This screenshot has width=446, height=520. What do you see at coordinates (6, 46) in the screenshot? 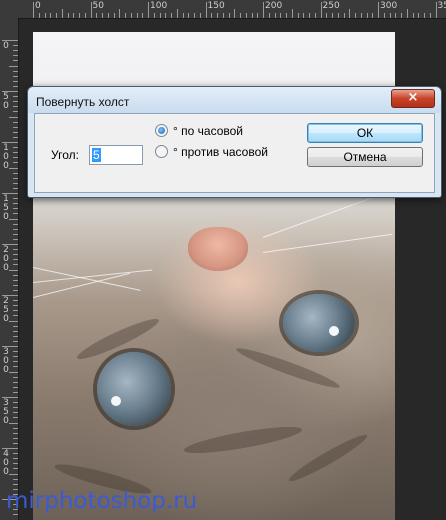
I see `ruler-label: 0` at bounding box center [6, 46].